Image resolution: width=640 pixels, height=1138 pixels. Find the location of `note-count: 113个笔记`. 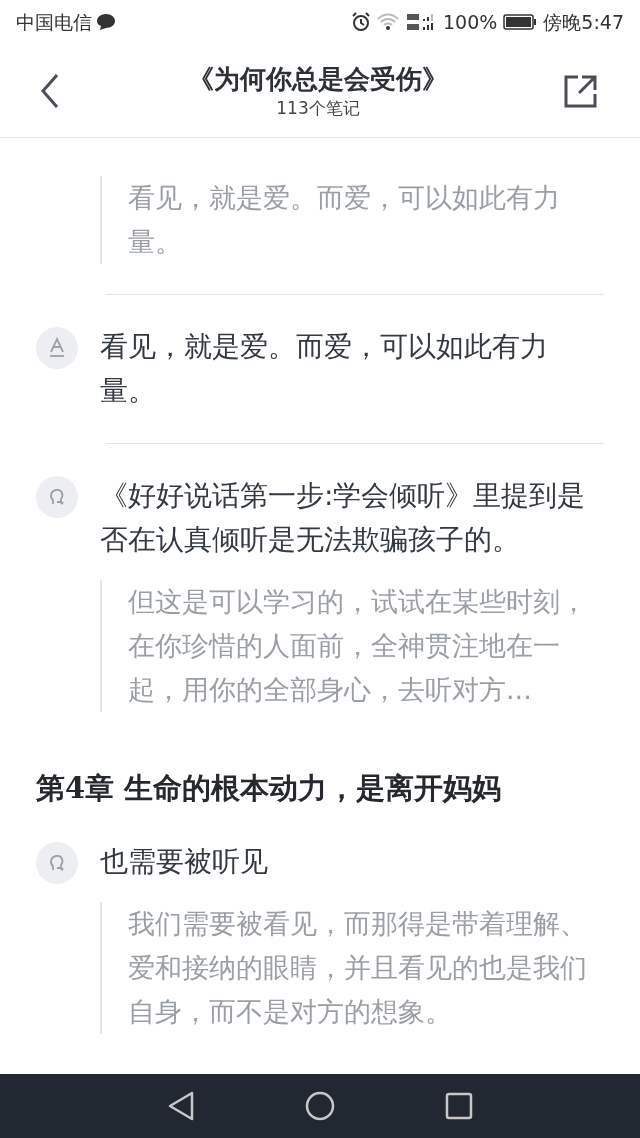

note-count: 113个笔记 is located at coordinates (318, 108).